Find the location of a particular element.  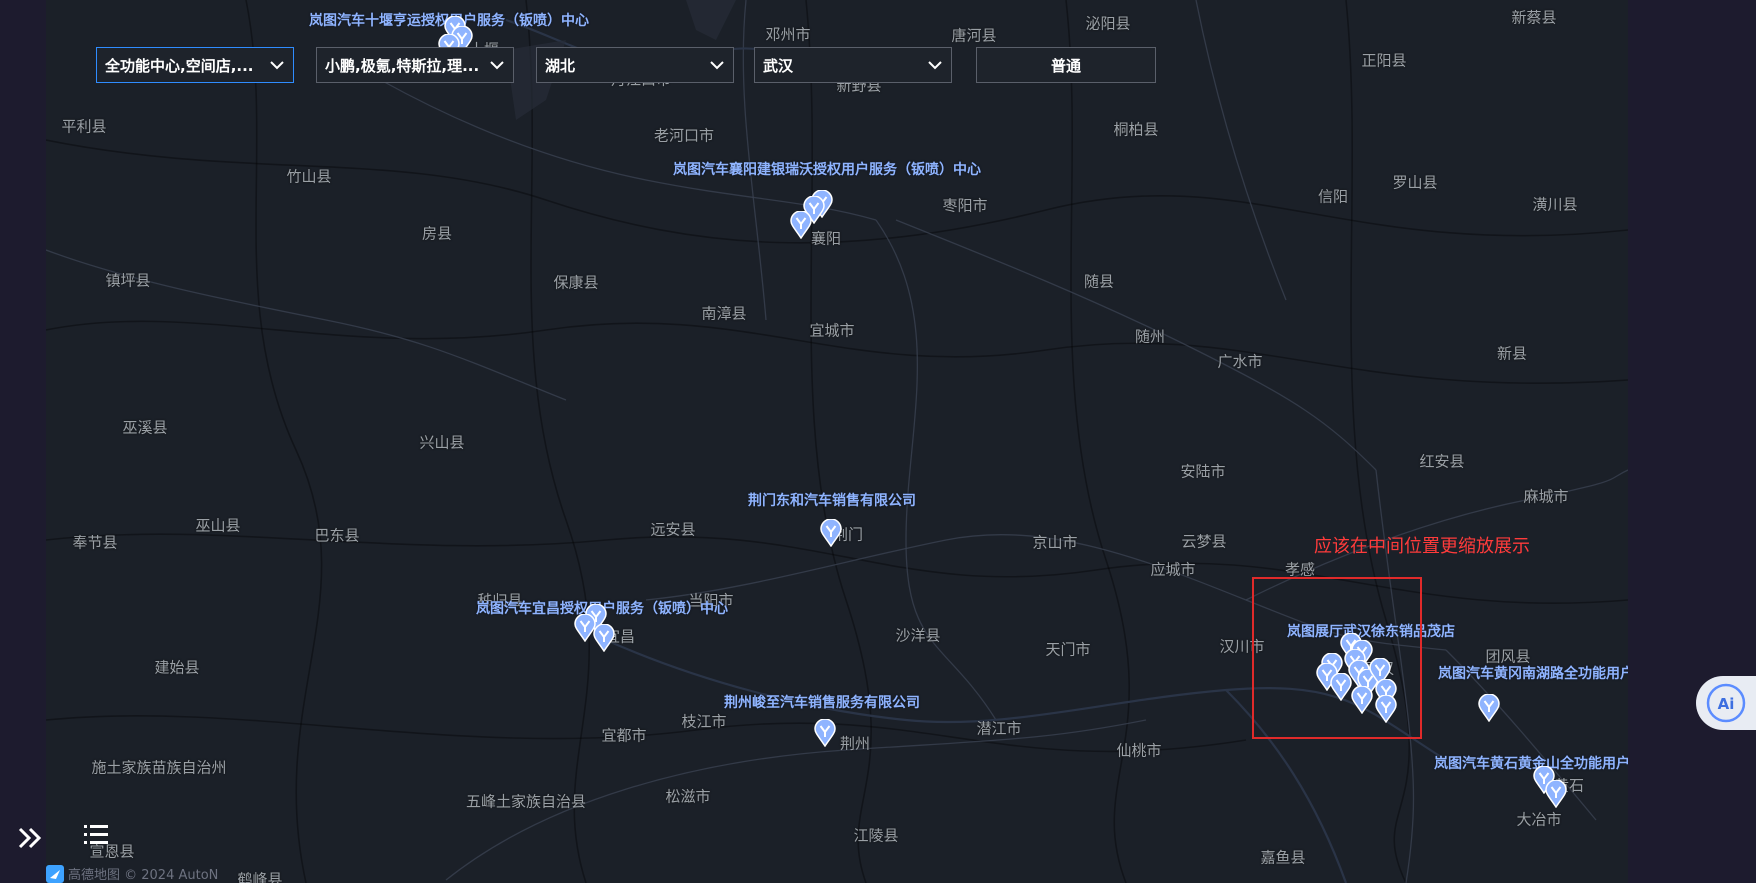

city-label: 红安县 is located at coordinates (1442, 461).